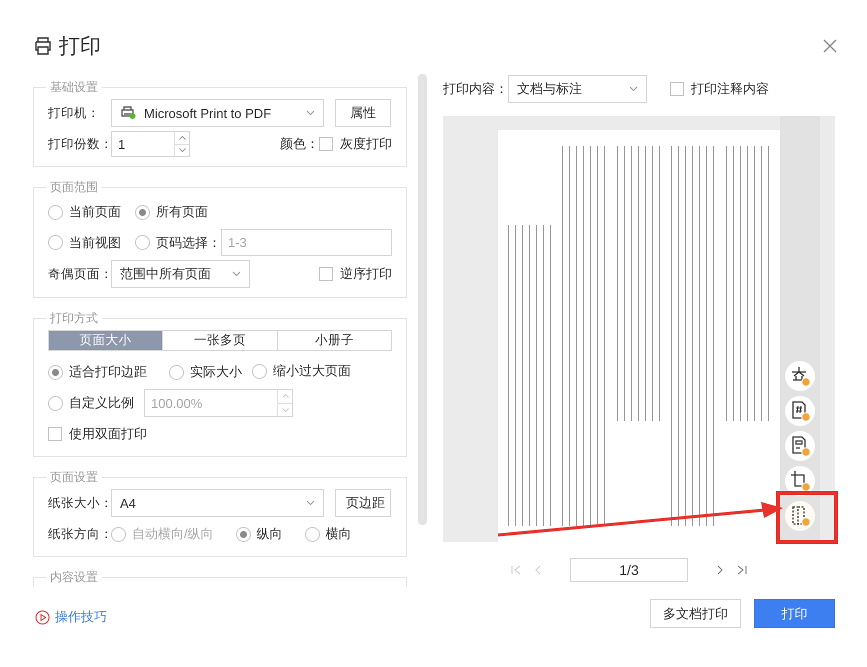 The image size is (867, 667). Describe the element at coordinates (143, 144) in the screenshot. I see `copies-input: 1` at that location.